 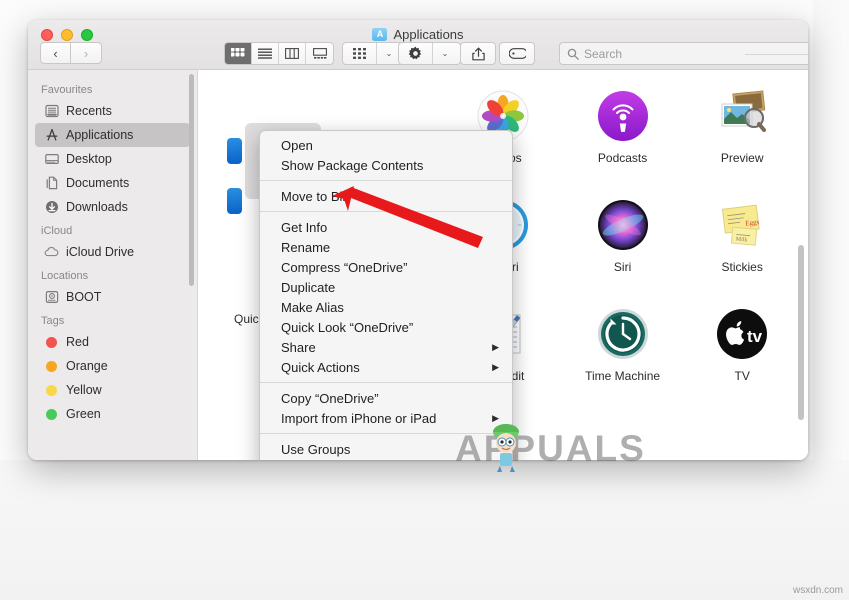 I want to click on close-button, so click(x=47, y=35).